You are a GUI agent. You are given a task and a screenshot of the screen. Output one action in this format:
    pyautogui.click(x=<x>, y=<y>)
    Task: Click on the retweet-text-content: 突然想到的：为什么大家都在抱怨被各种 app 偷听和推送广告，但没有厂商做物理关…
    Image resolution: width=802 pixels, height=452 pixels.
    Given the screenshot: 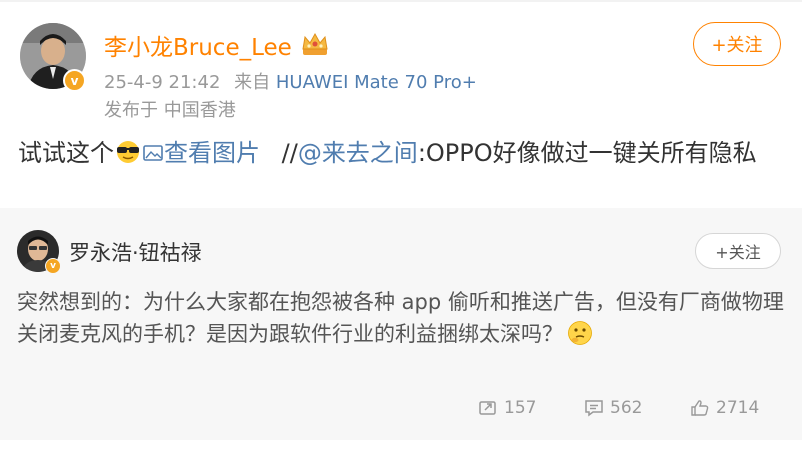 What is the action you would take?
    pyautogui.click(x=400, y=318)
    